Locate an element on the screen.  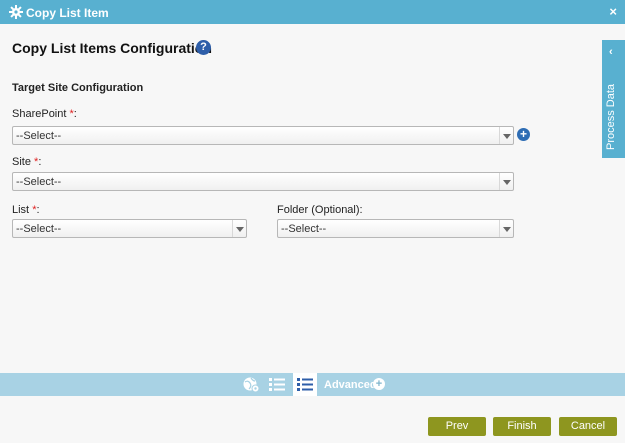
window-title: Copy List Item is located at coordinates (67, 13).